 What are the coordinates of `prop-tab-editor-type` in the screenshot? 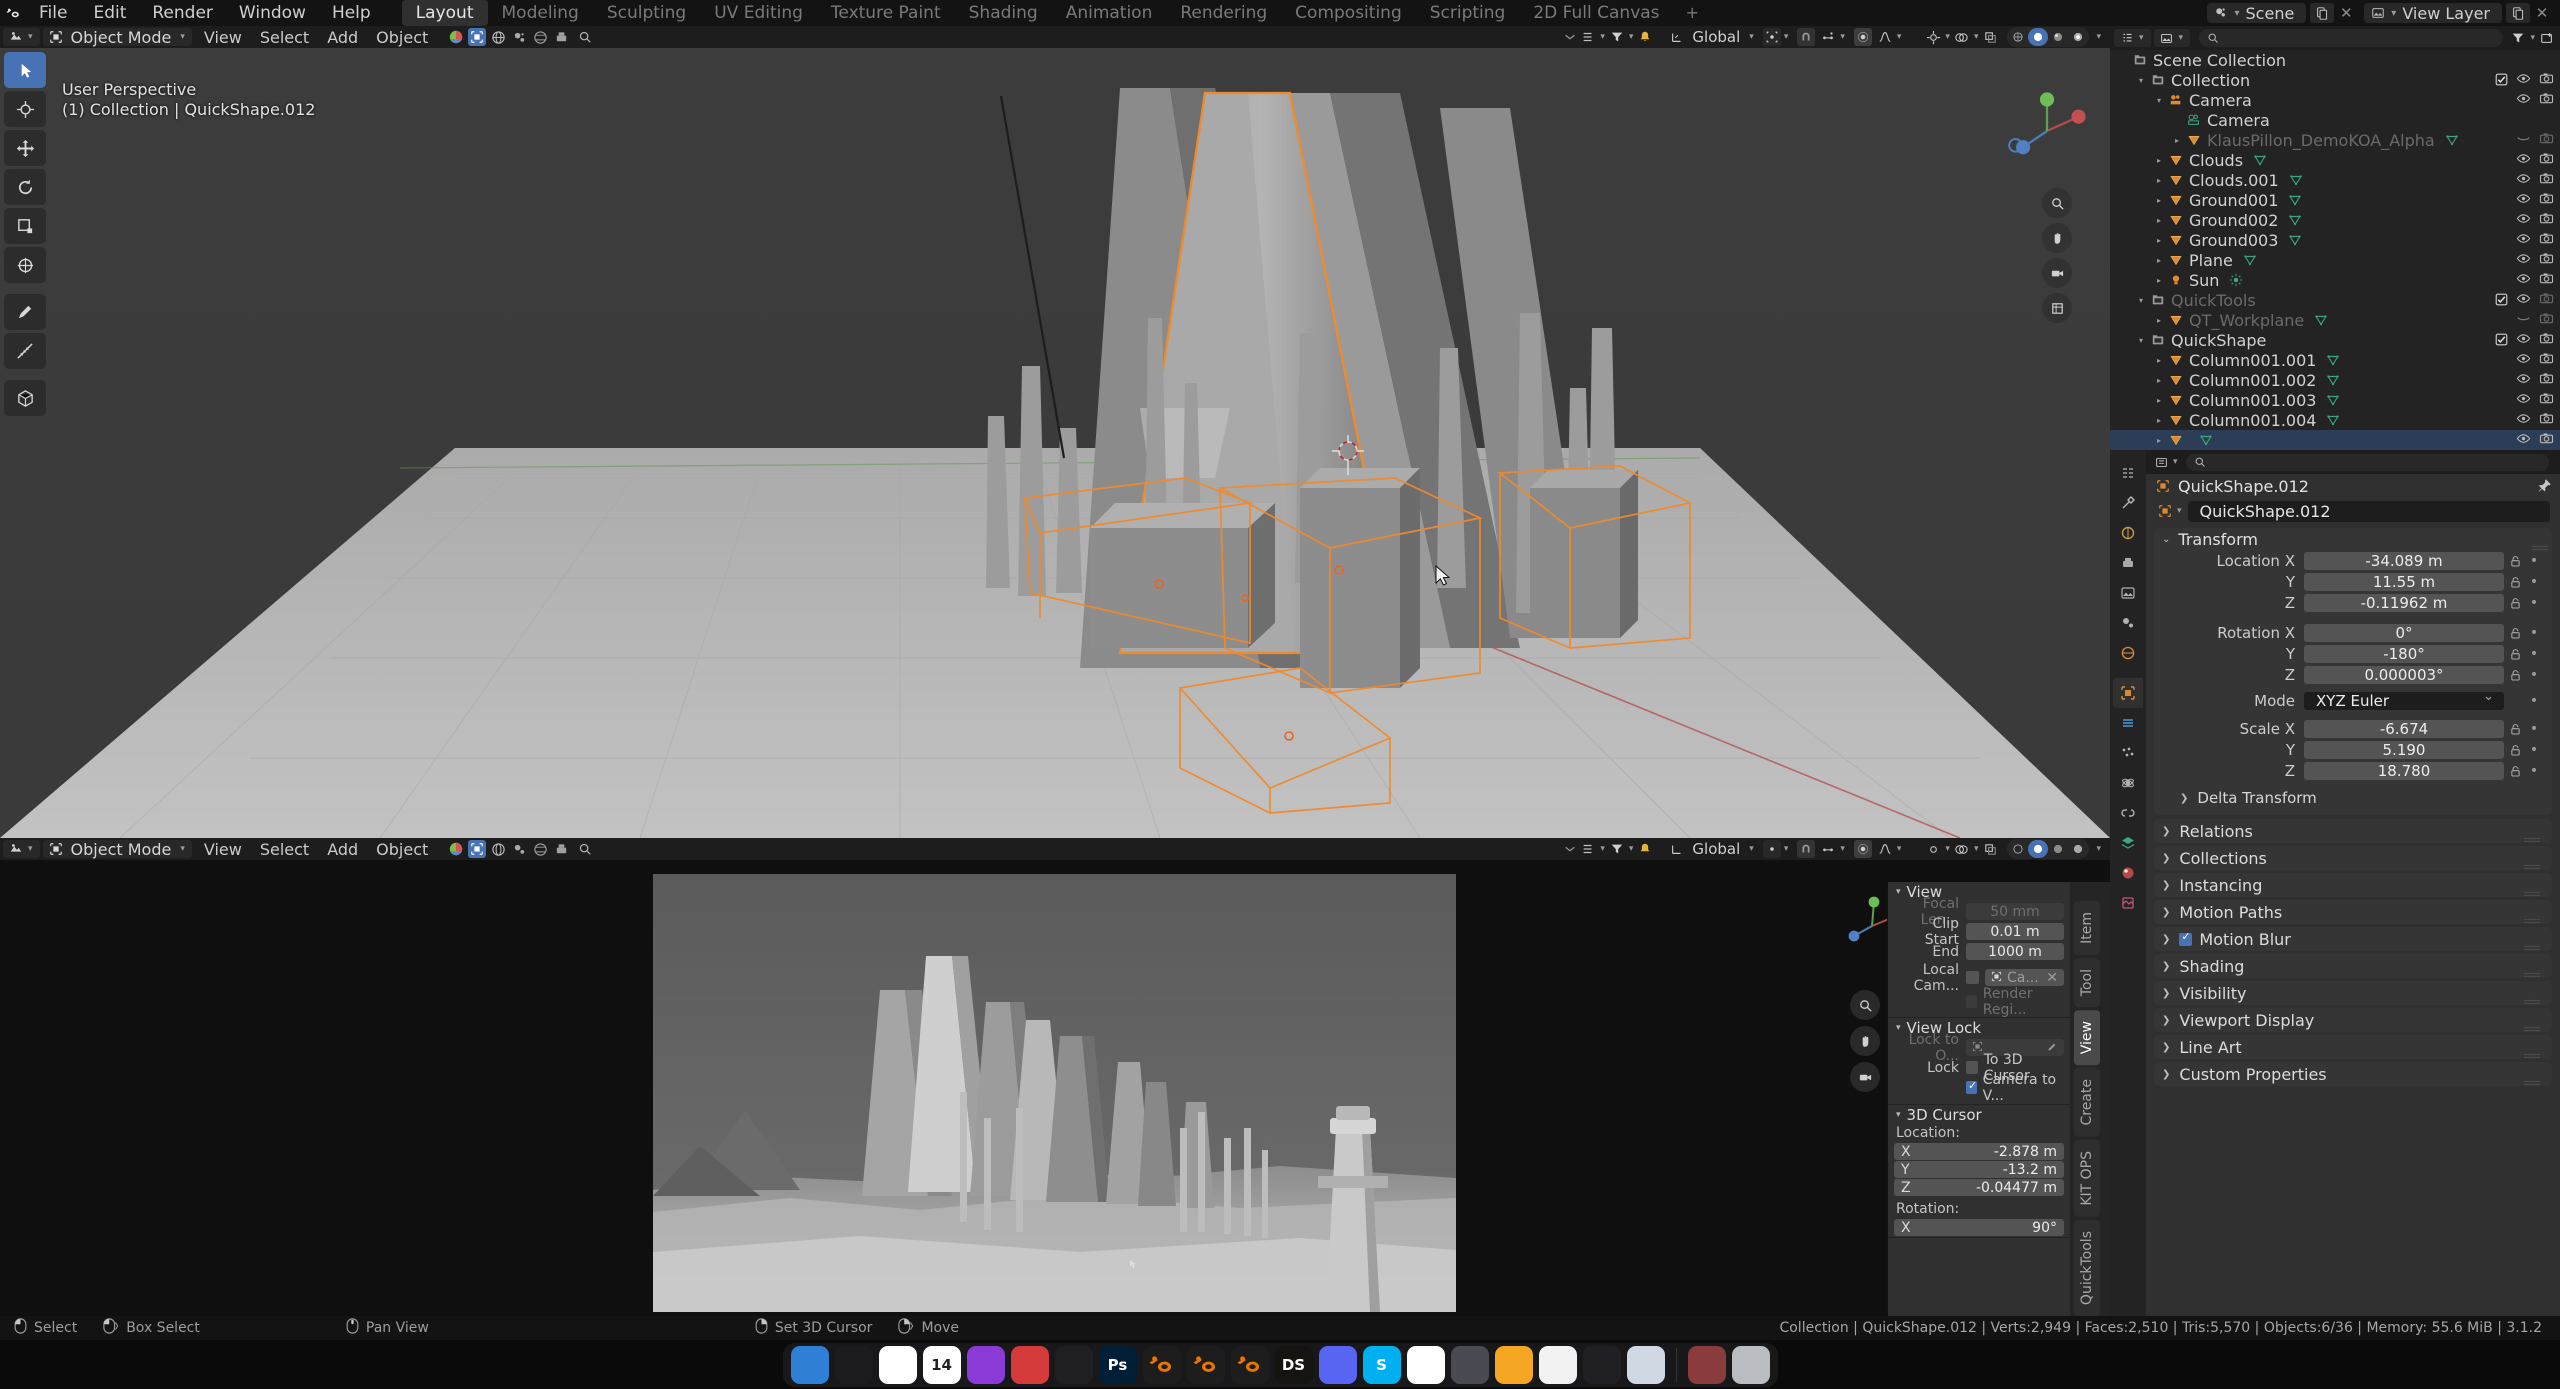 It's located at (2128, 473).